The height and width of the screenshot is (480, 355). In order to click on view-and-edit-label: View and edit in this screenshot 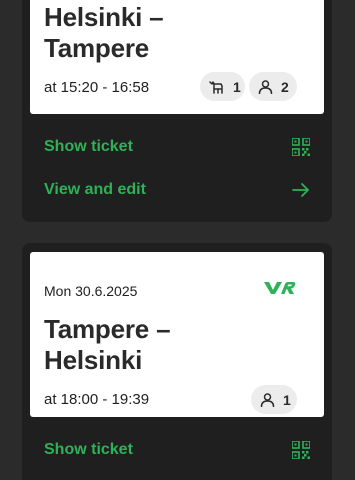, I will do `click(95, 189)`.